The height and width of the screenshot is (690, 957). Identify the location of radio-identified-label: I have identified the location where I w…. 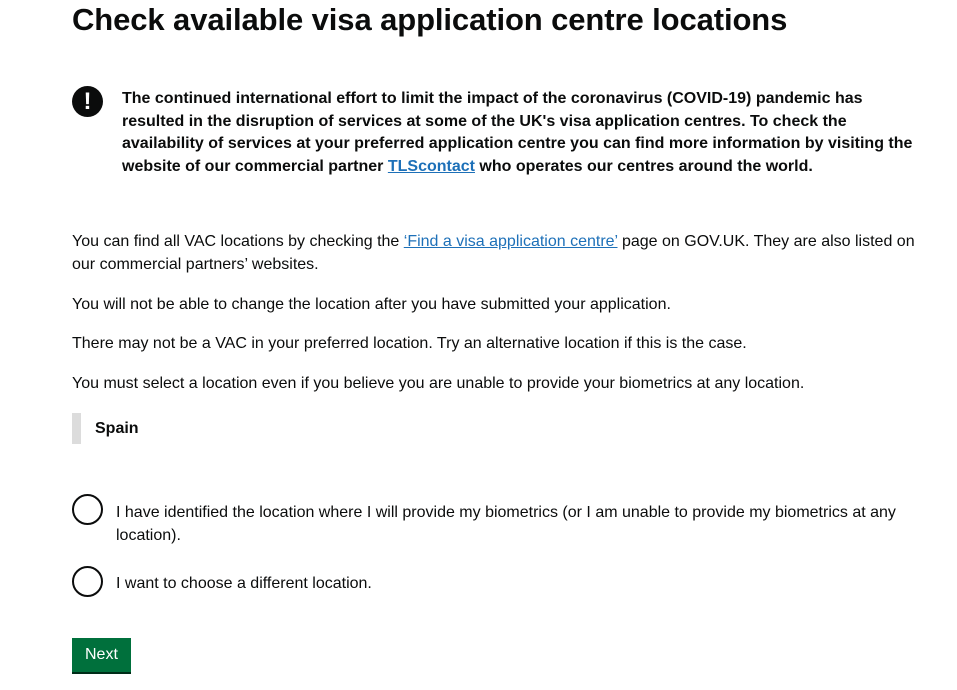
(511, 524).